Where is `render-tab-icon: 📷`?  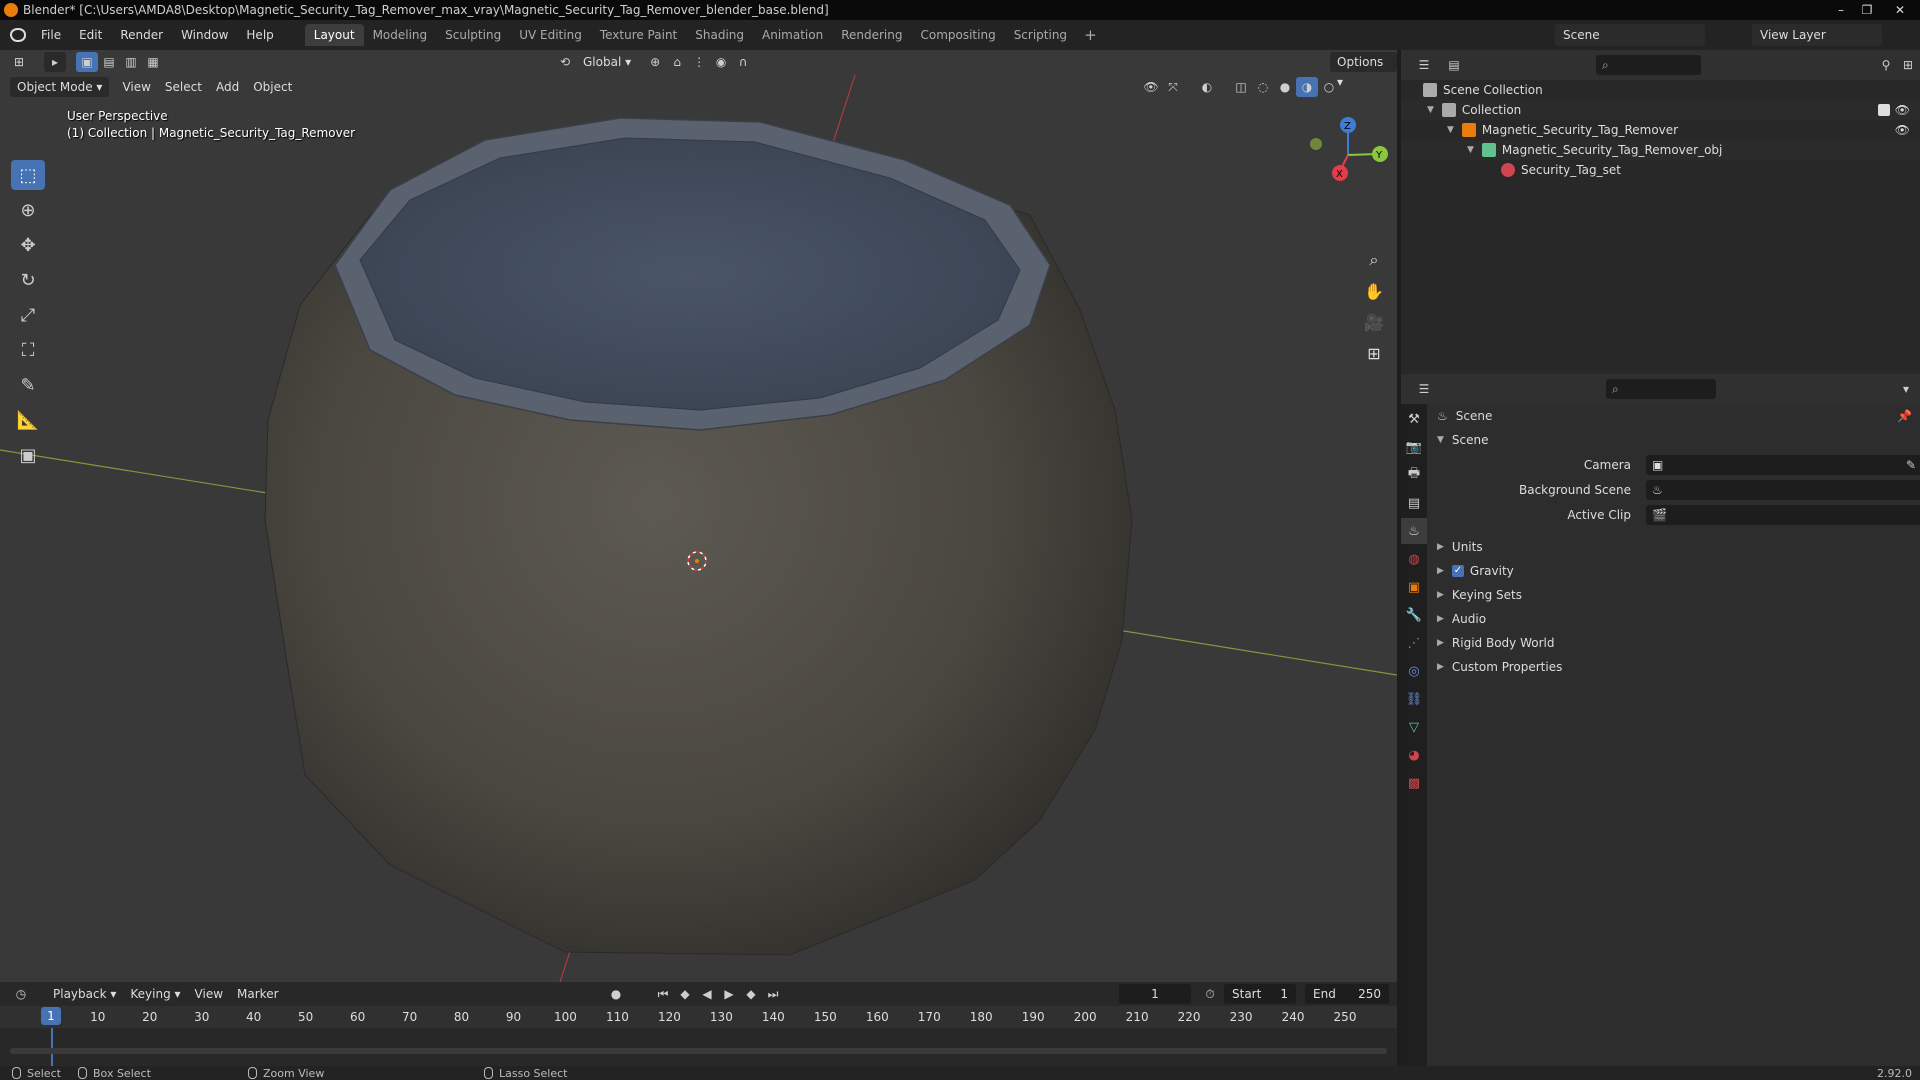 render-tab-icon: 📷 is located at coordinates (1414, 447).